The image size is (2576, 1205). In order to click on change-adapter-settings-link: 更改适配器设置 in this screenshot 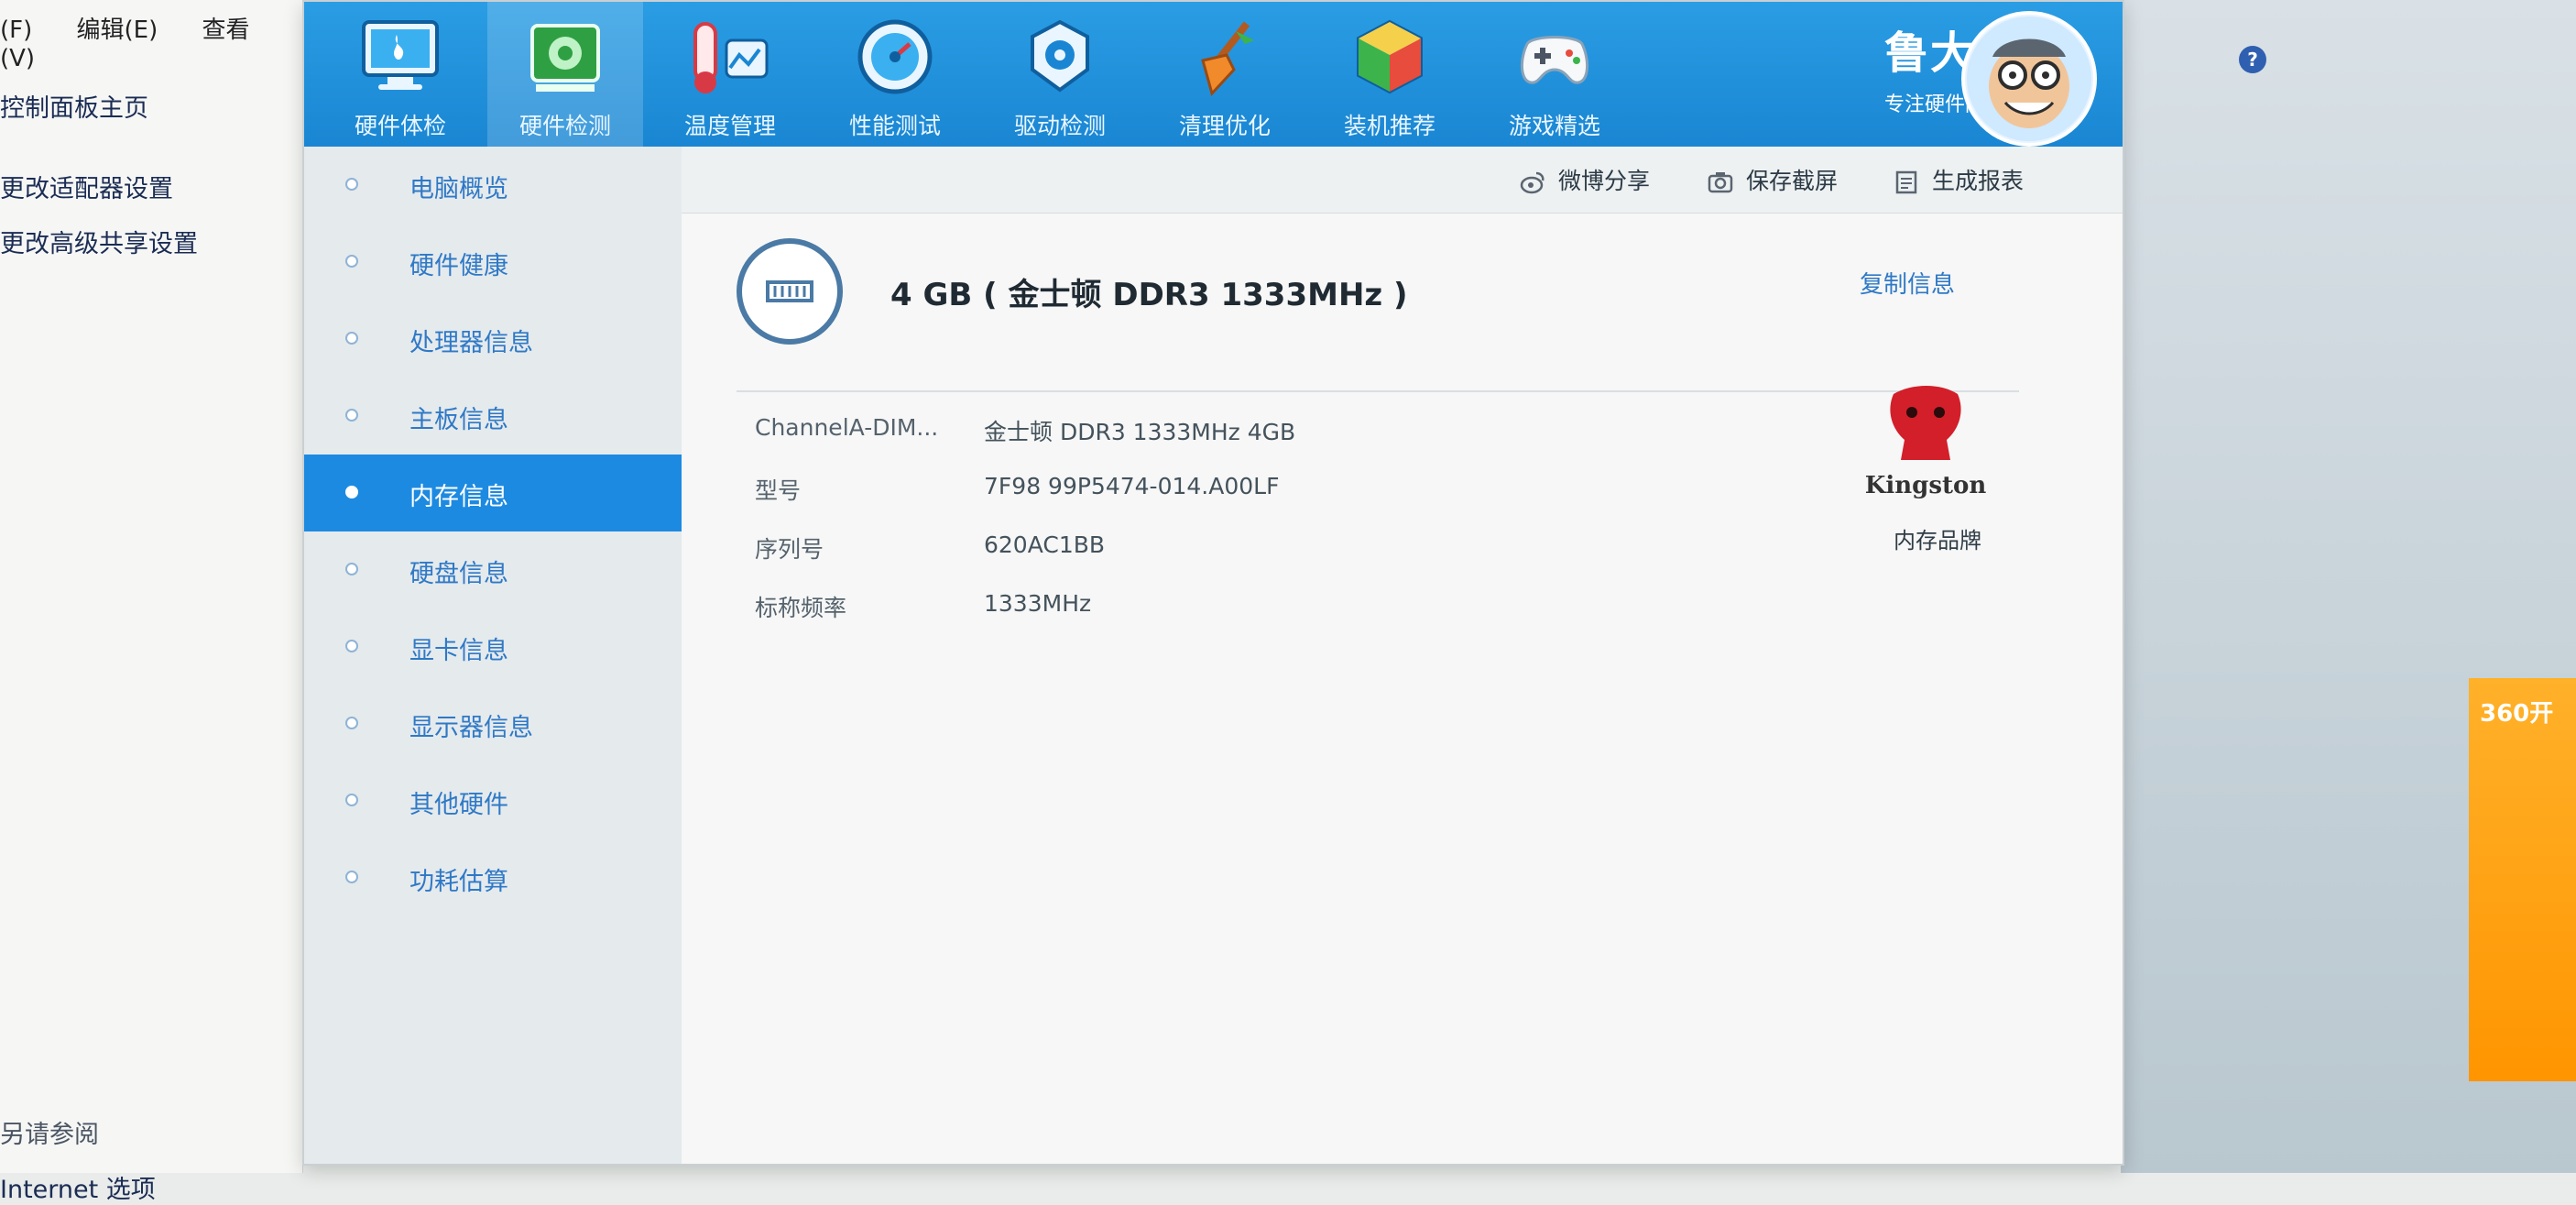, I will do `click(87, 186)`.